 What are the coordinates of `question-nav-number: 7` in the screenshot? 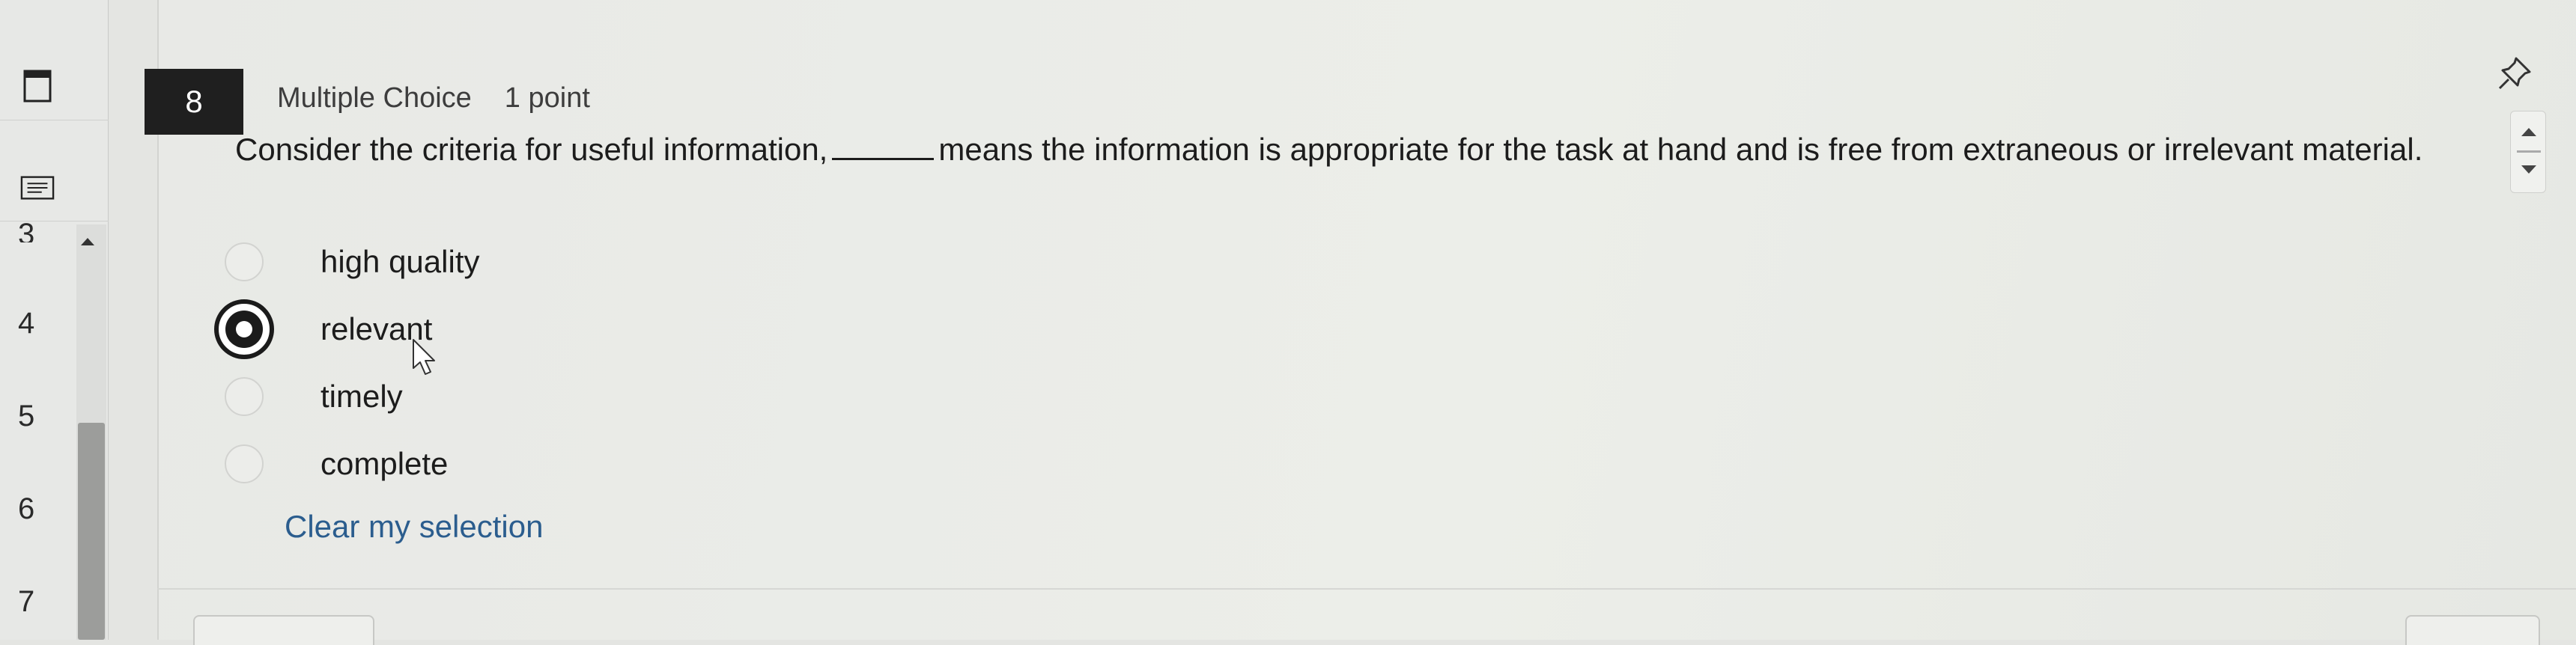 It's located at (26, 601).